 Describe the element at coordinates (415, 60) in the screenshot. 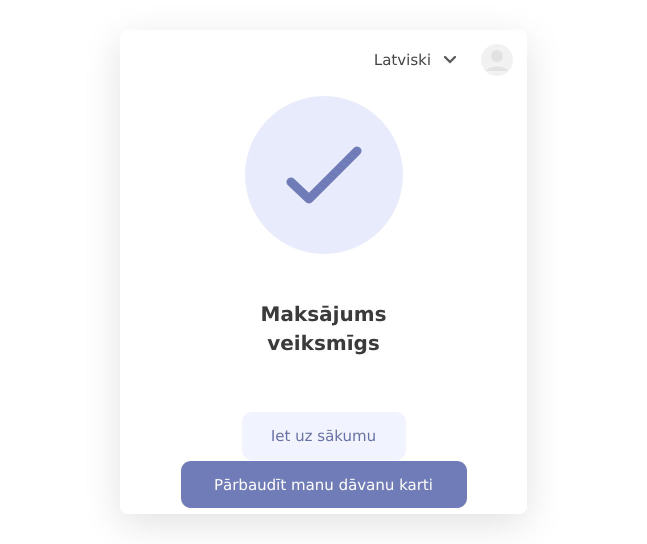

I see `language-selector: Latviski` at that location.